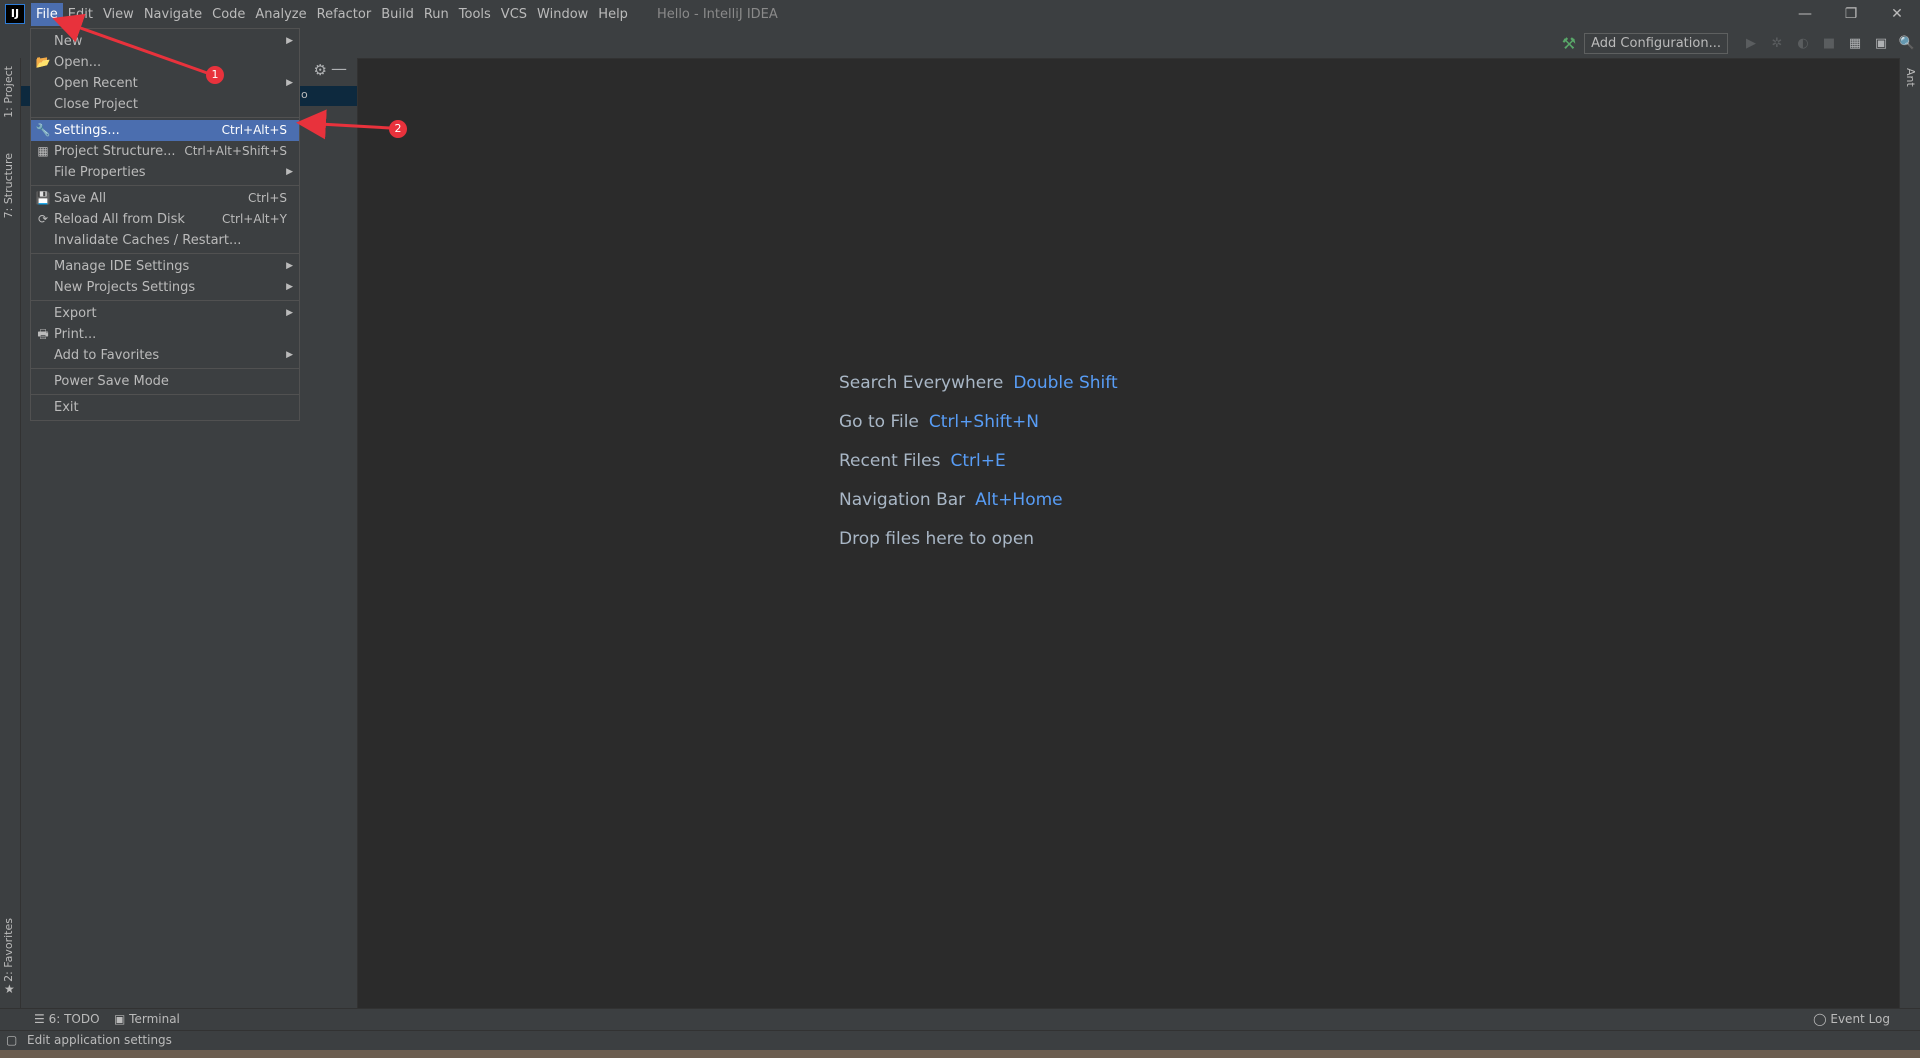 The image size is (1920, 1058). What do you see at coordinates (398, 129) in the screenshot?
I see `annotation-badge-2: 2` at bounding box center [398, 129].